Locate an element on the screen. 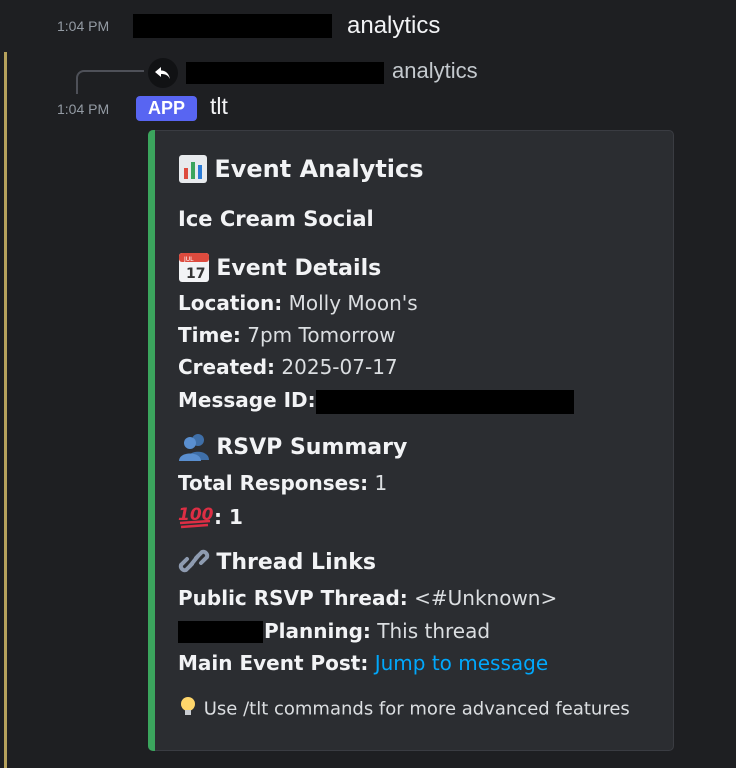  total-responses-row: Total Responses: 1 is located at coordinates (282, 483).